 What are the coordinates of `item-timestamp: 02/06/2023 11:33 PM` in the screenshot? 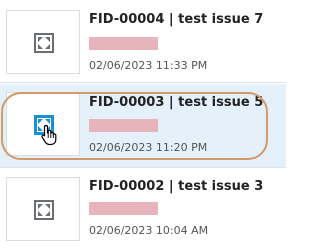 It's located at (148, 65).